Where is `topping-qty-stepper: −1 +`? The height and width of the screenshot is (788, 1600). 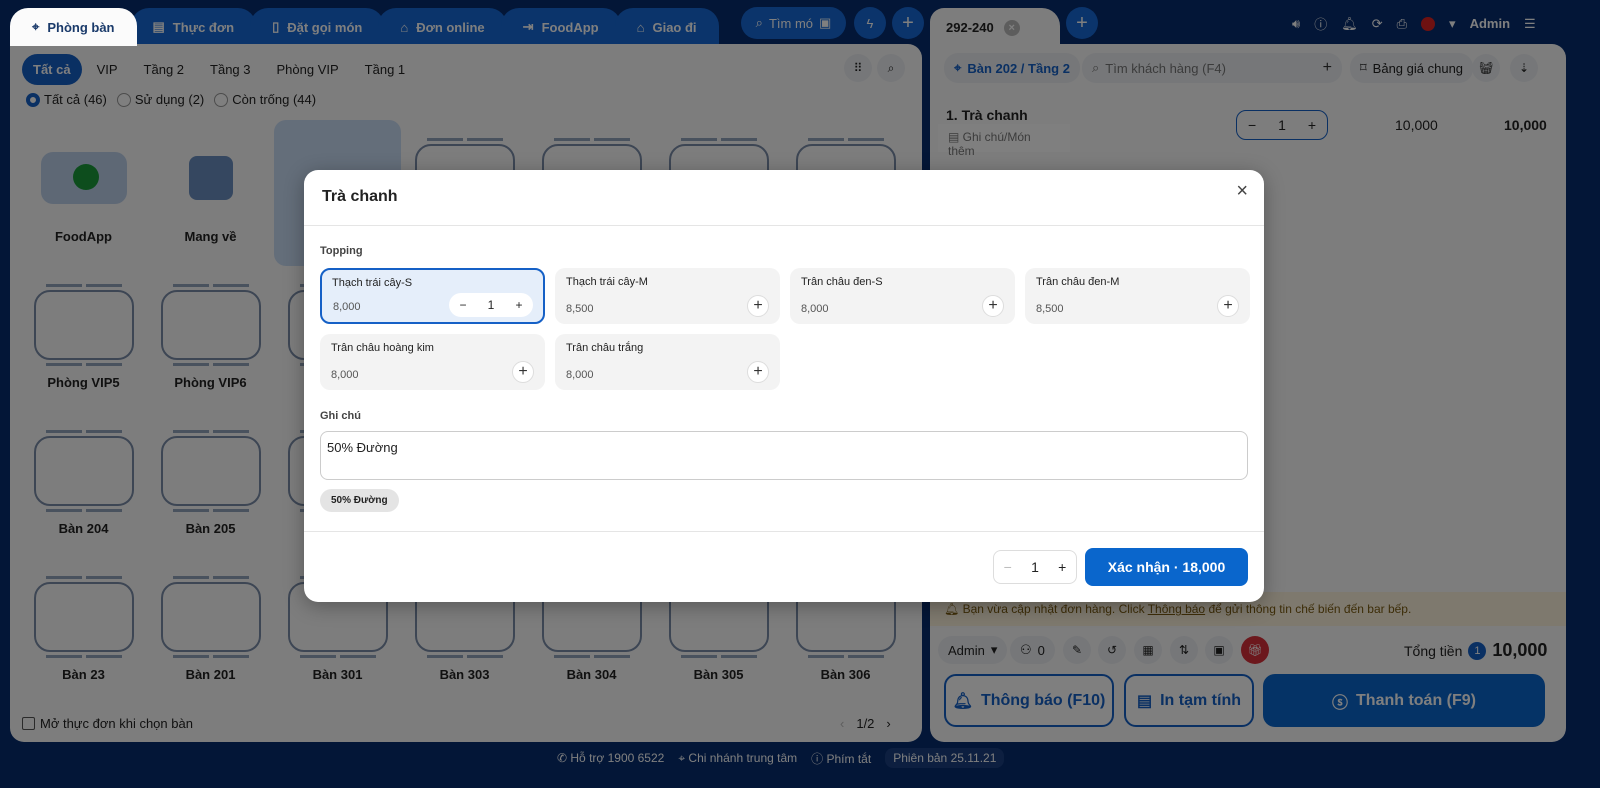
topping-qty-stepper: −1 + is located at coordinates (491, 305).